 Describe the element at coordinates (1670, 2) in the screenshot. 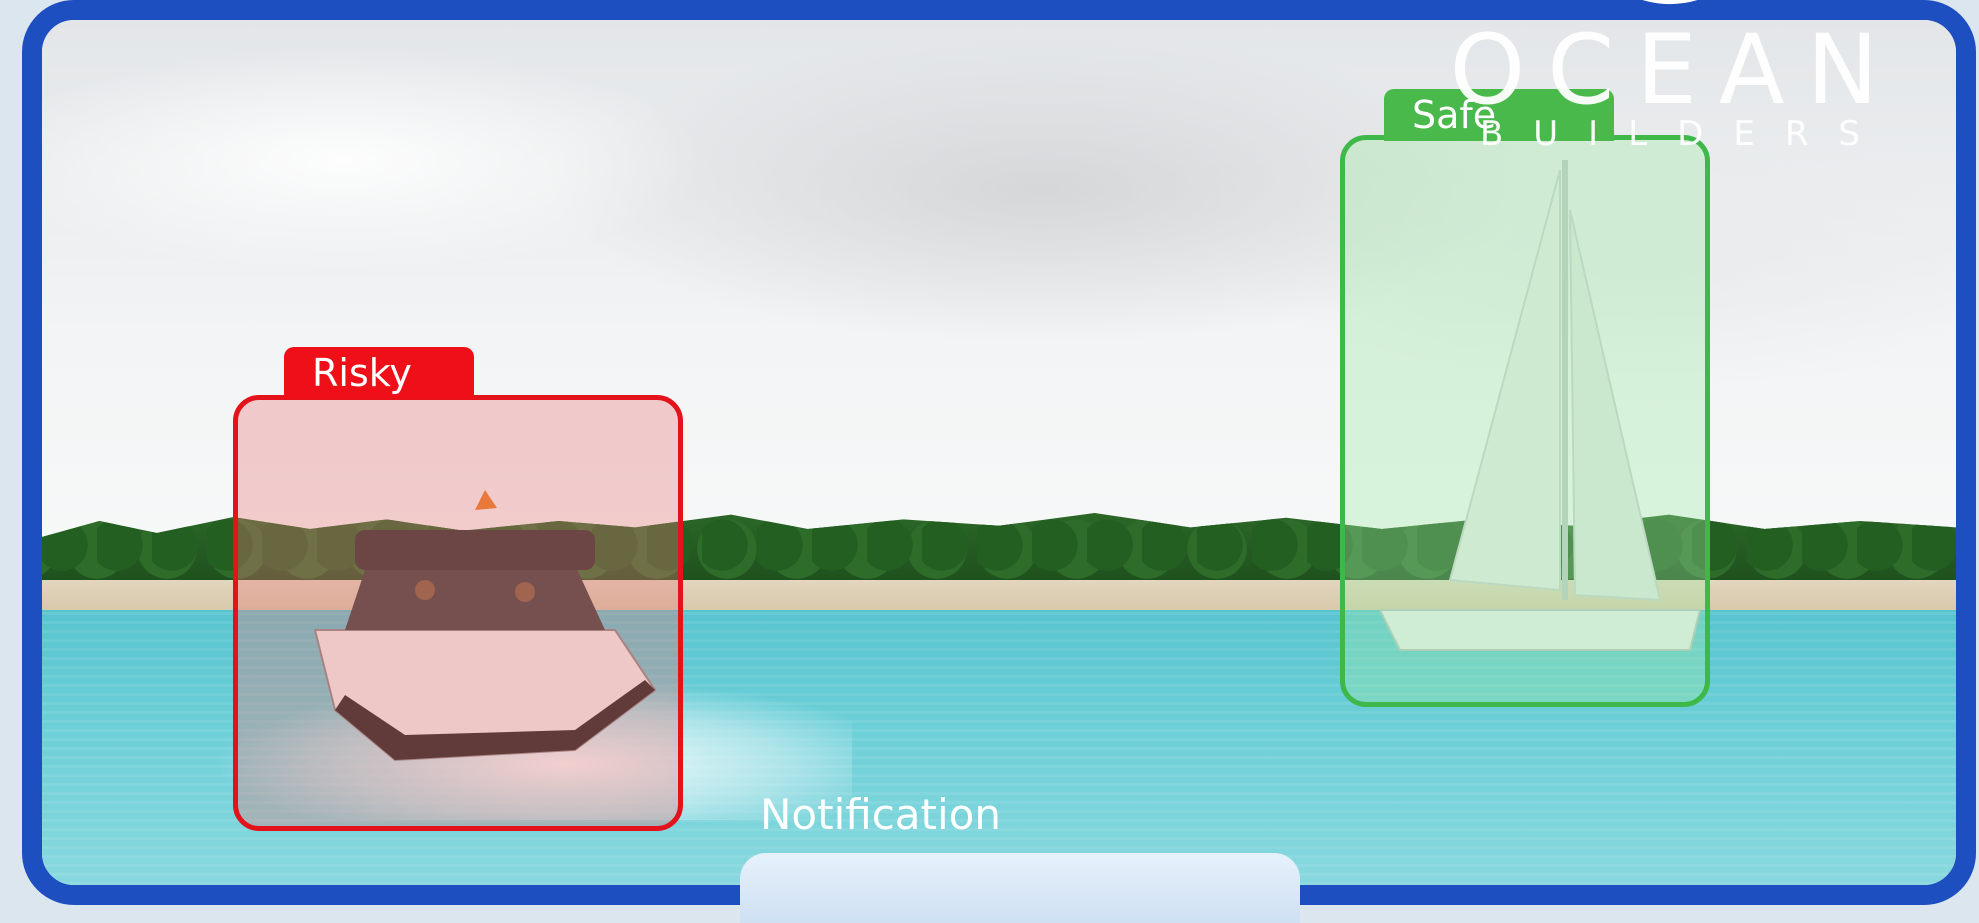

I see `logo-mark-icon` at that location.